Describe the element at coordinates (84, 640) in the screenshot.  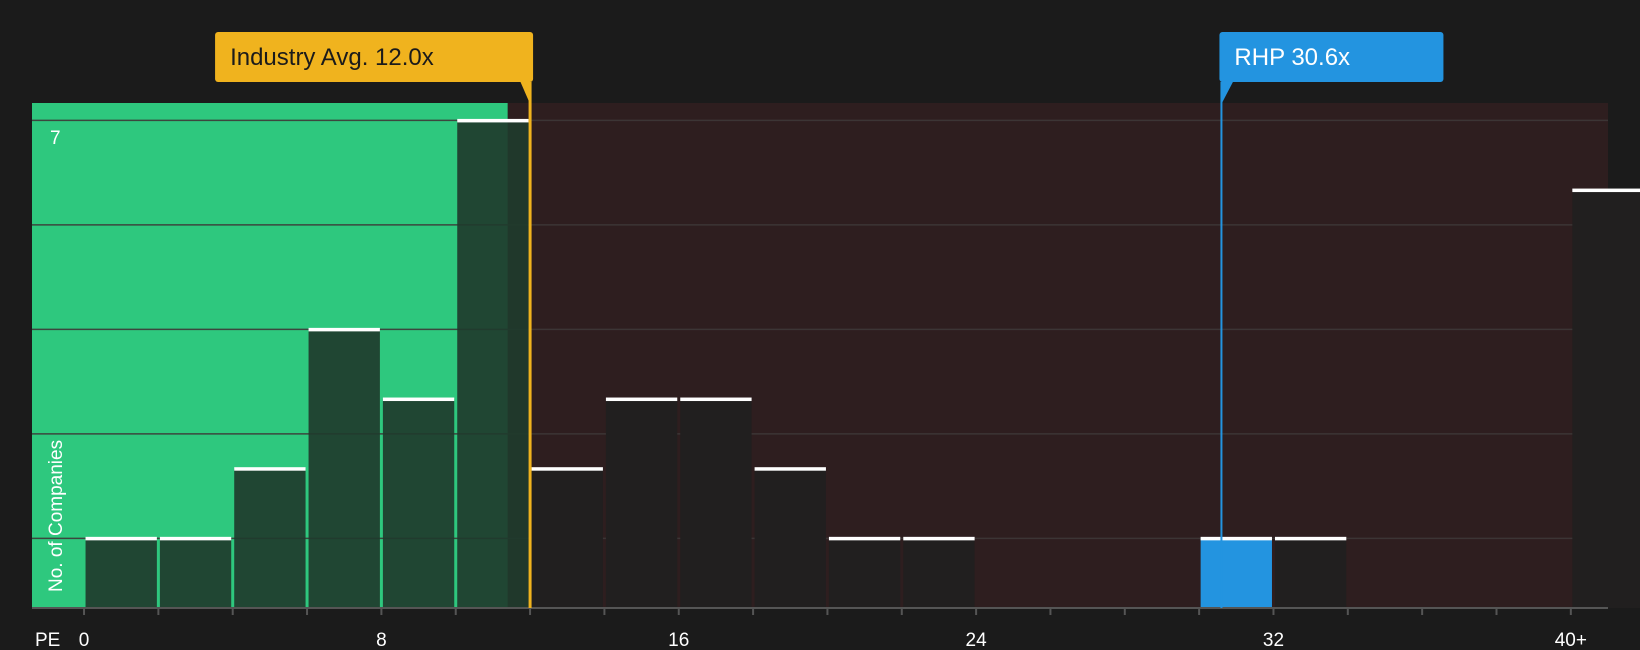
I see `x-tick-label: 0` at that location.